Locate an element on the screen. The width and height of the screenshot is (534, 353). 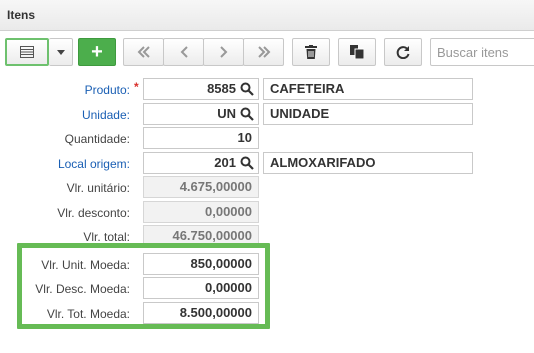
view-menu-button is located at coordinates (61, 52).